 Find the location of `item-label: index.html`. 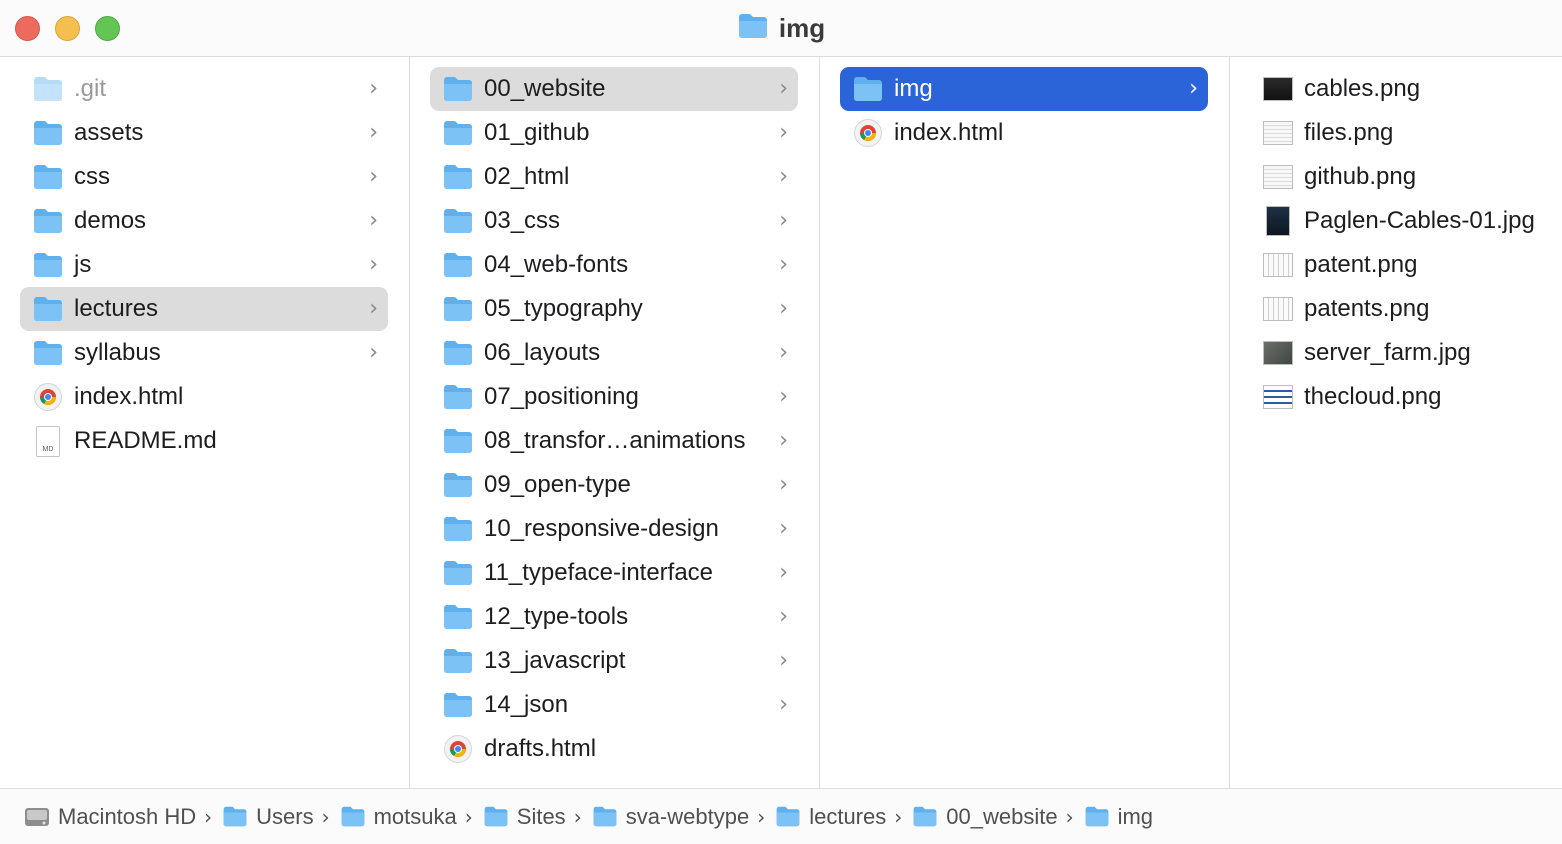

item-label: index.html is located at coordinates (129, 396).